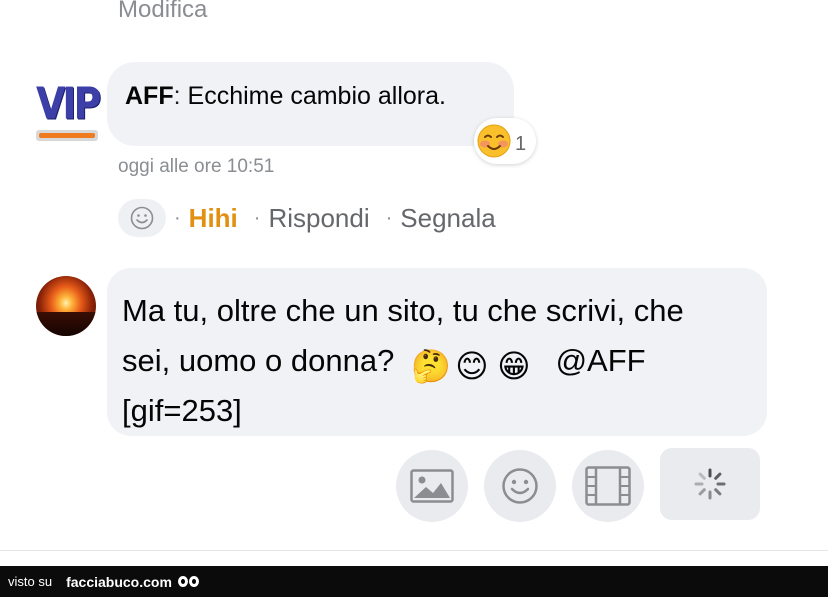  Describe the element at coordinates (66, 306) in the screenshot. I see `avatar` at that location.